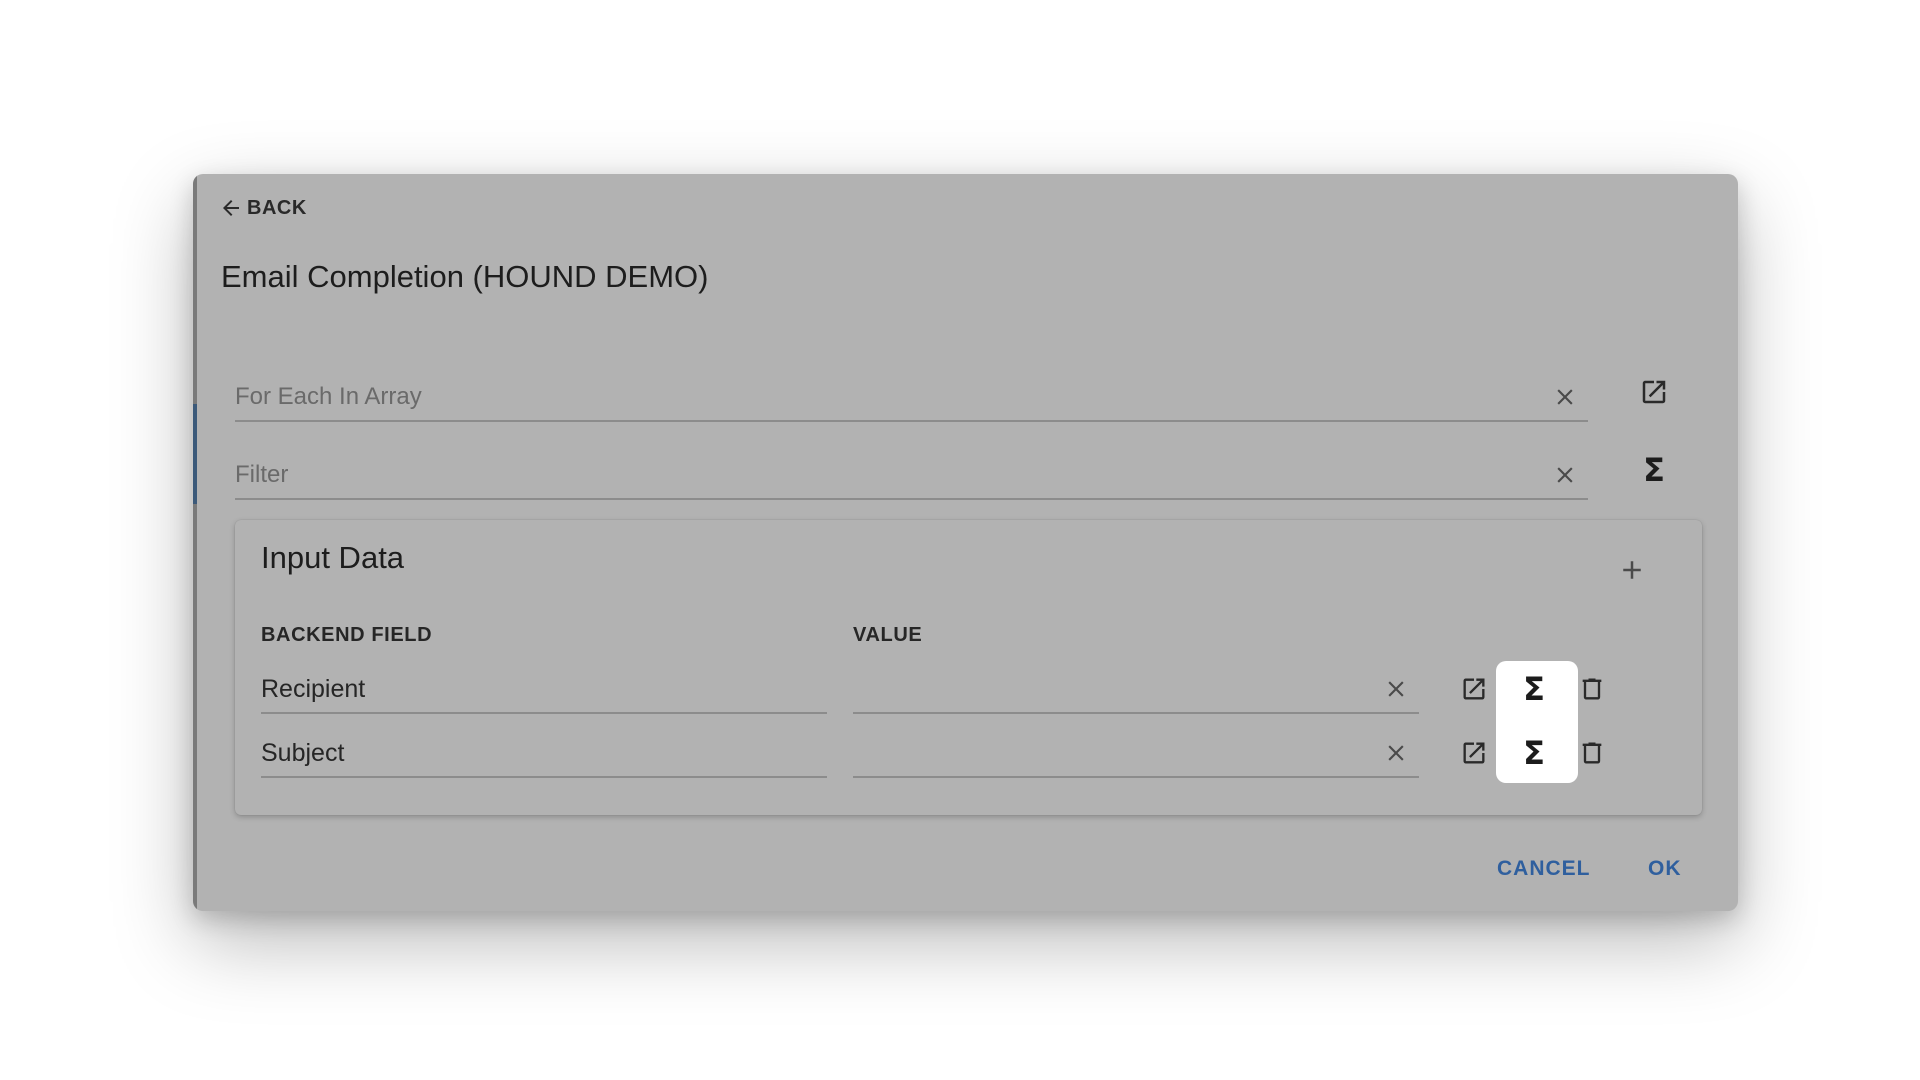 This screenshot has width=1920, height=1080. What do you see at coordinates (1136, 690) in the screenshot?
I see `table-row-value-recipient` at bounding box center [1136, 690].